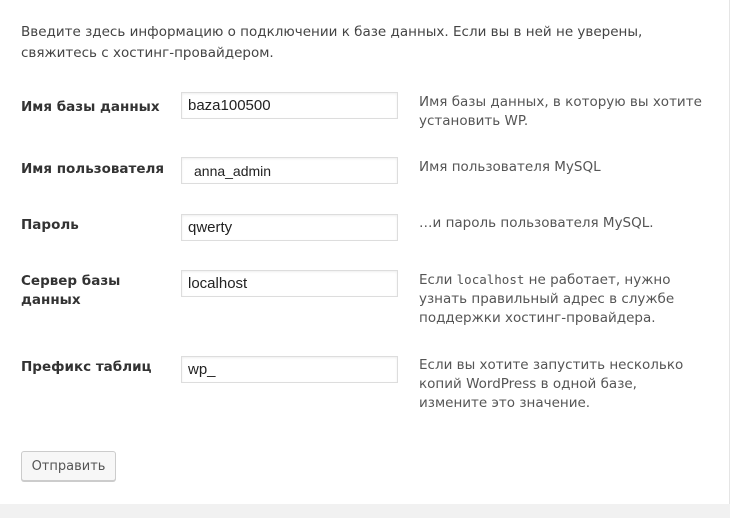 The width and height of the screenshot is (730, 518). What do you see at coordinates (93, 169) in the screenshot?
I see `username-label: Имя пользователя` at bounding box center [93, 169].